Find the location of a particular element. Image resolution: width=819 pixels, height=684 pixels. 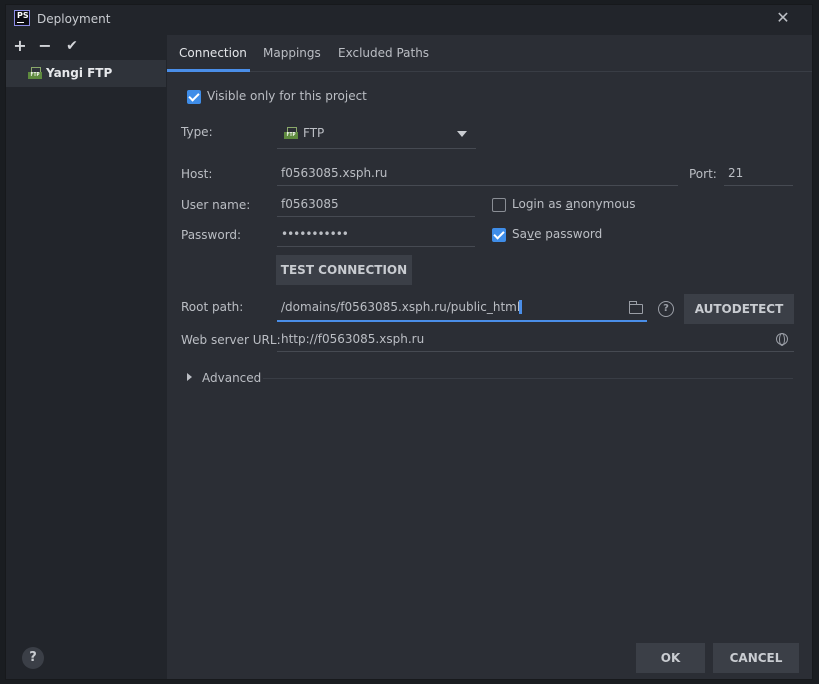

sidebar-item-yangi-ftp: FTP Yangi FTP is located at coordinates (86, 73).